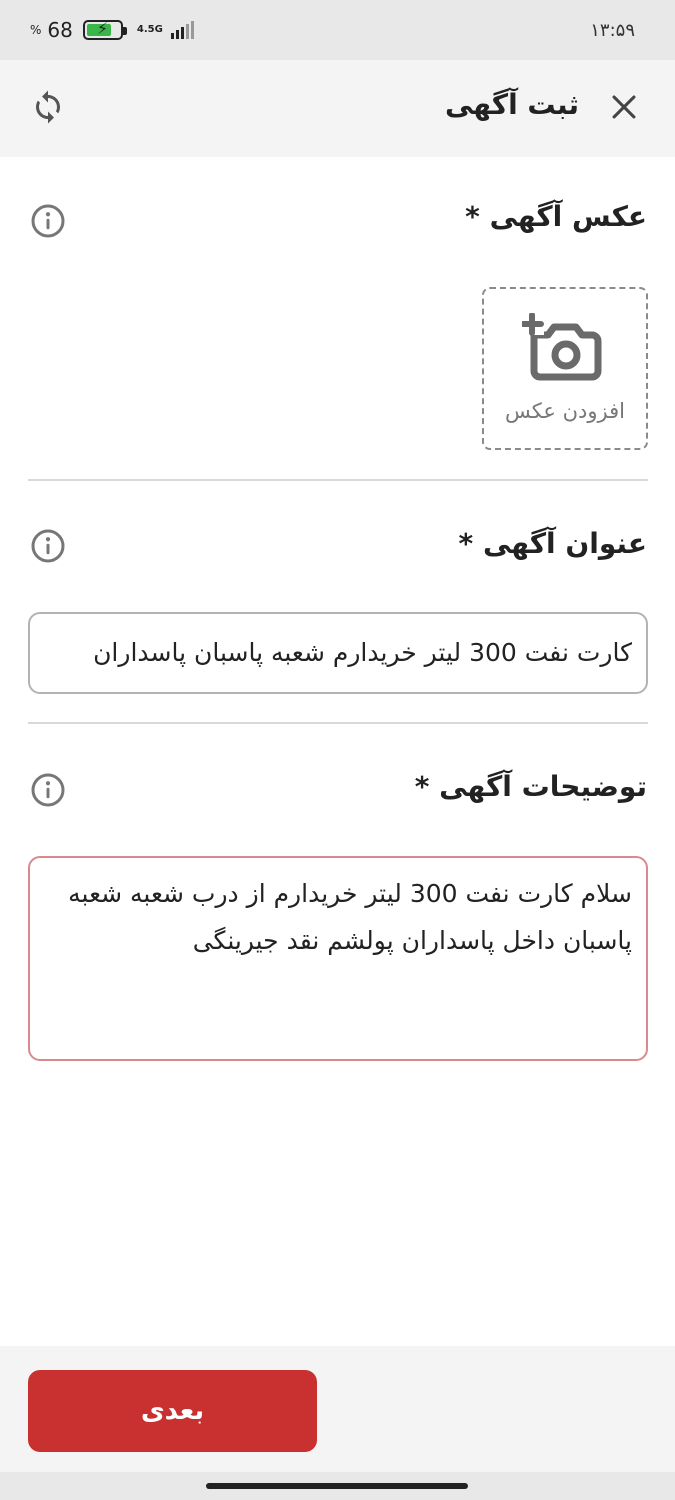 The height and width of the screenshot is (1500, 675). I want to click on refresh-icon, so click(48, 107).